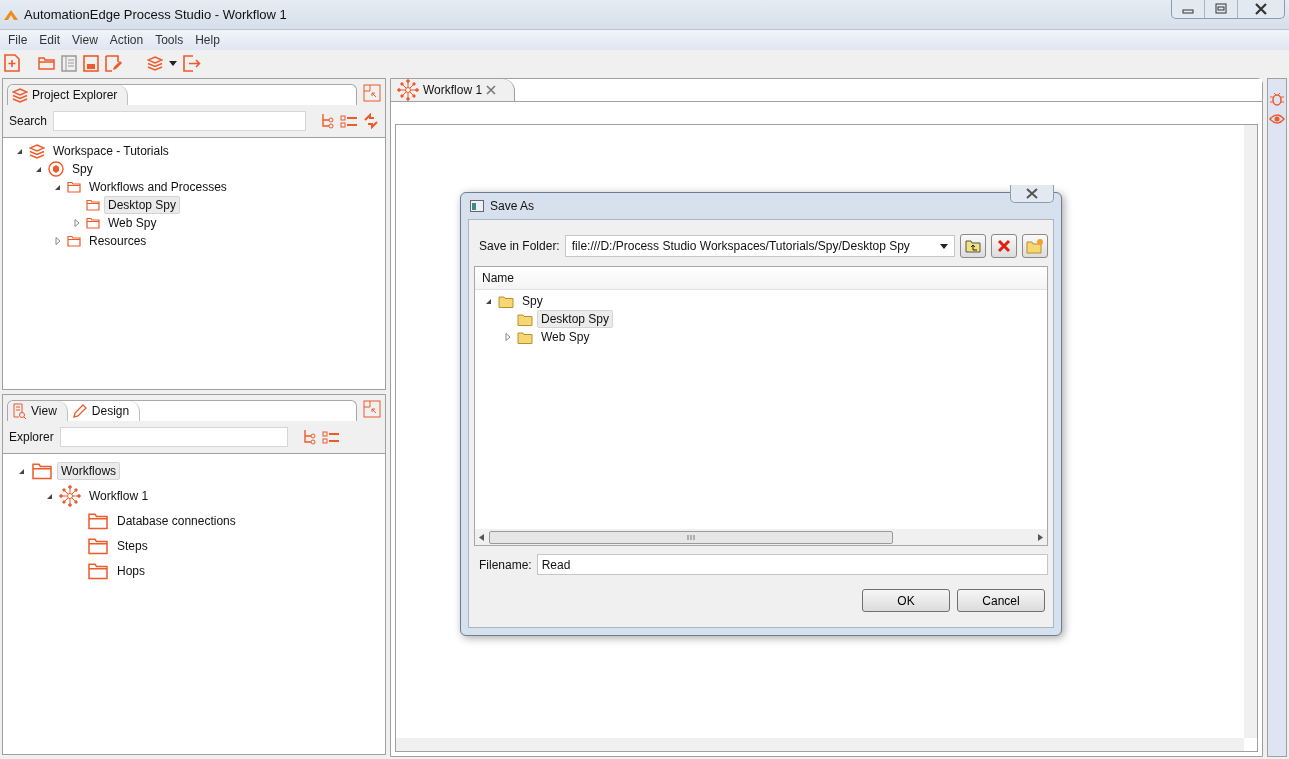 Image resolution: width=1289 pixels, height=759 pixels. What do you see at coordinates (131, 570) in the screenshot?
I see `tree-item: Hops` at bounding box center [131, 570].